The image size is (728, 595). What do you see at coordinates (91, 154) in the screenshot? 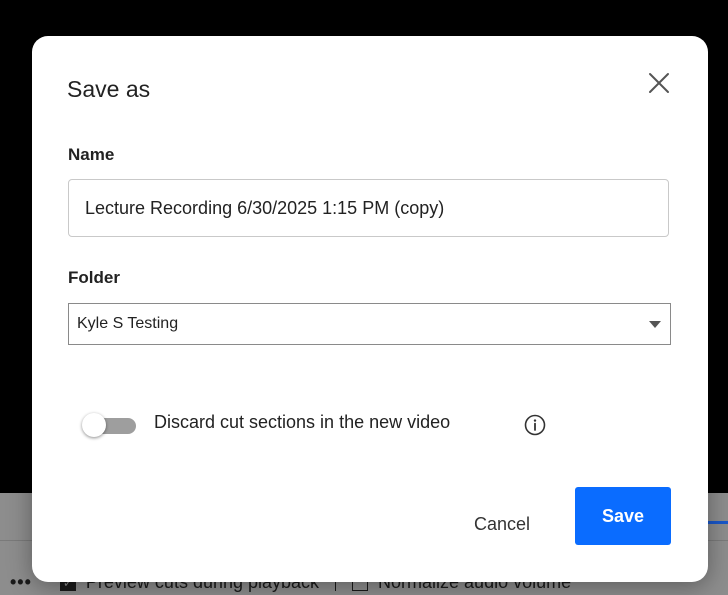
I see `name-label: Name` at bounding box center [91, 154].